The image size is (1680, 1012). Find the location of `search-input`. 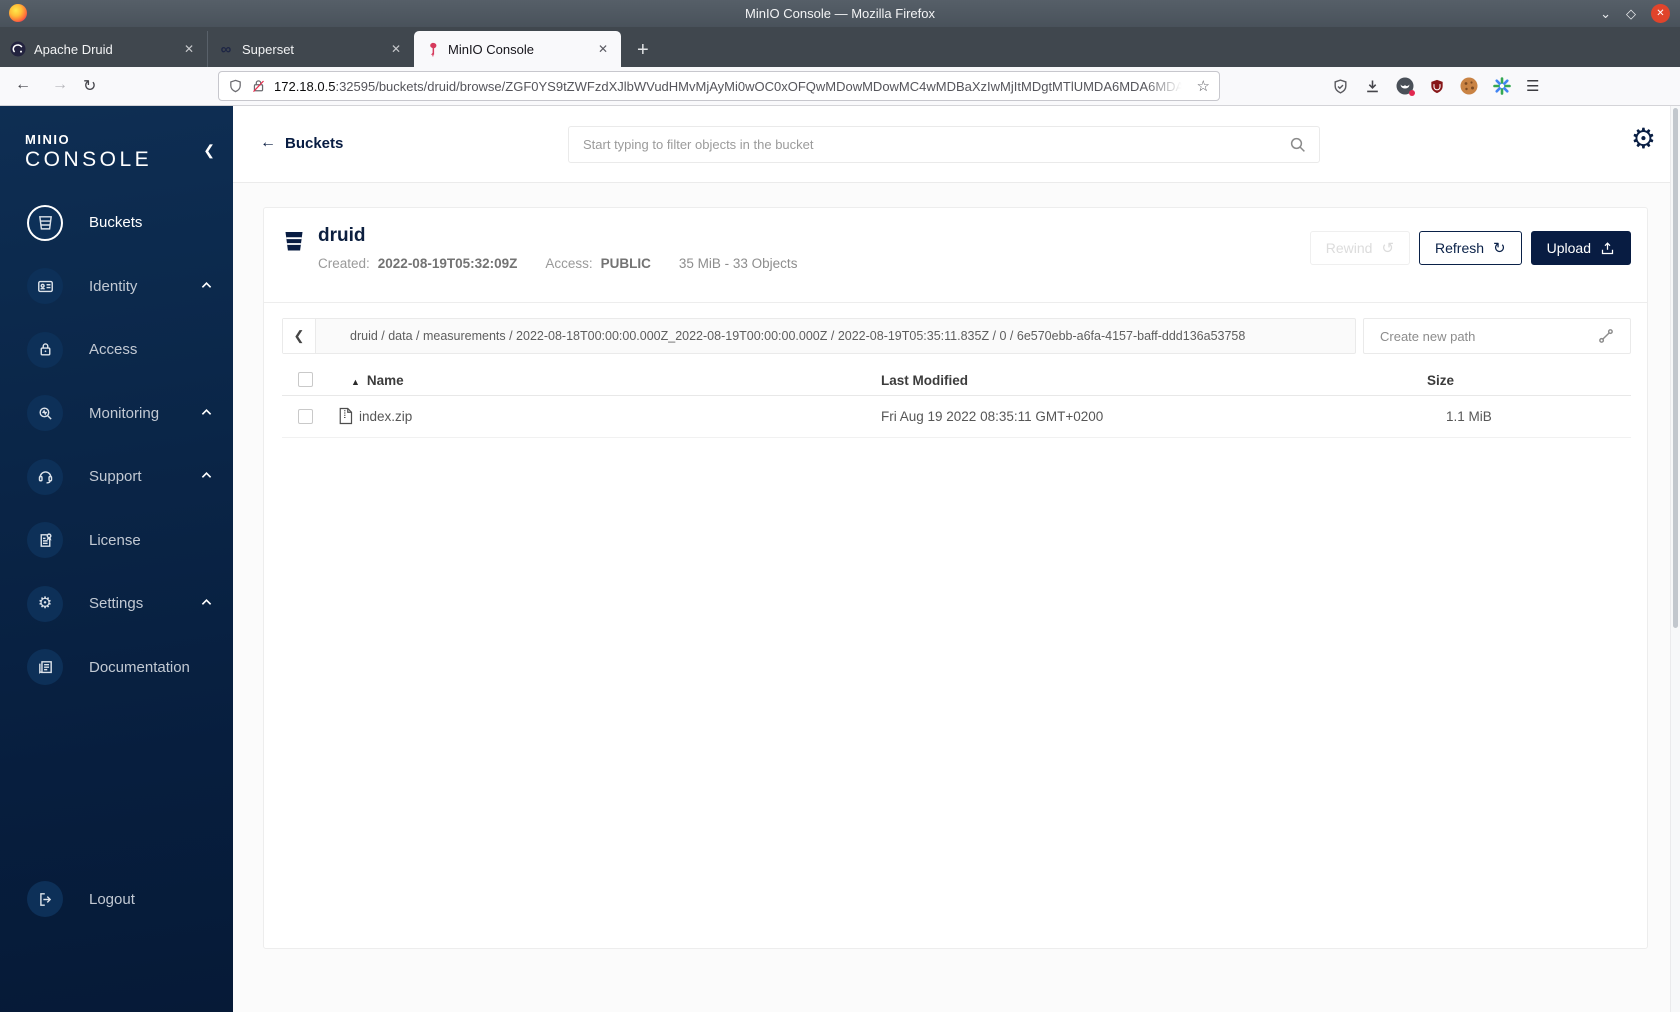

search-input is located at coordinates (929, 144).